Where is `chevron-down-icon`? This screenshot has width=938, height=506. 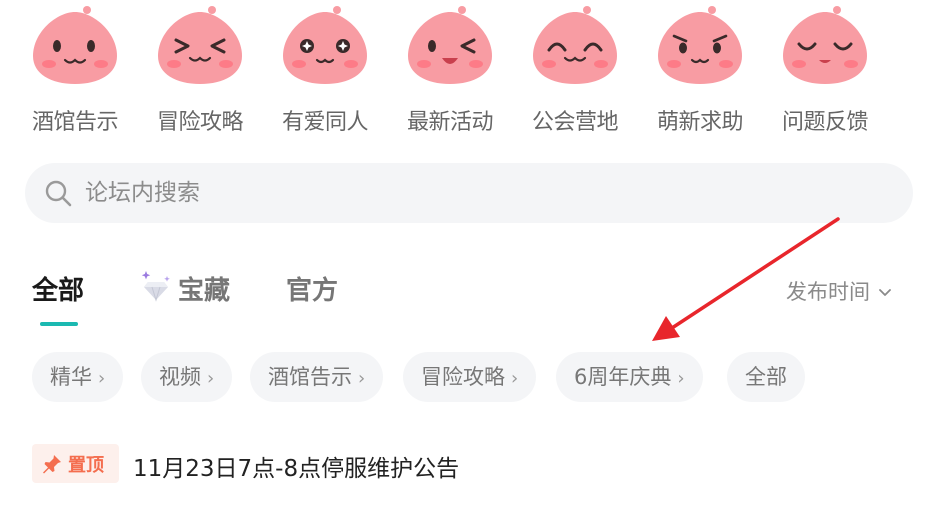
chevron-down-icon is located at coordinates (885, 292).